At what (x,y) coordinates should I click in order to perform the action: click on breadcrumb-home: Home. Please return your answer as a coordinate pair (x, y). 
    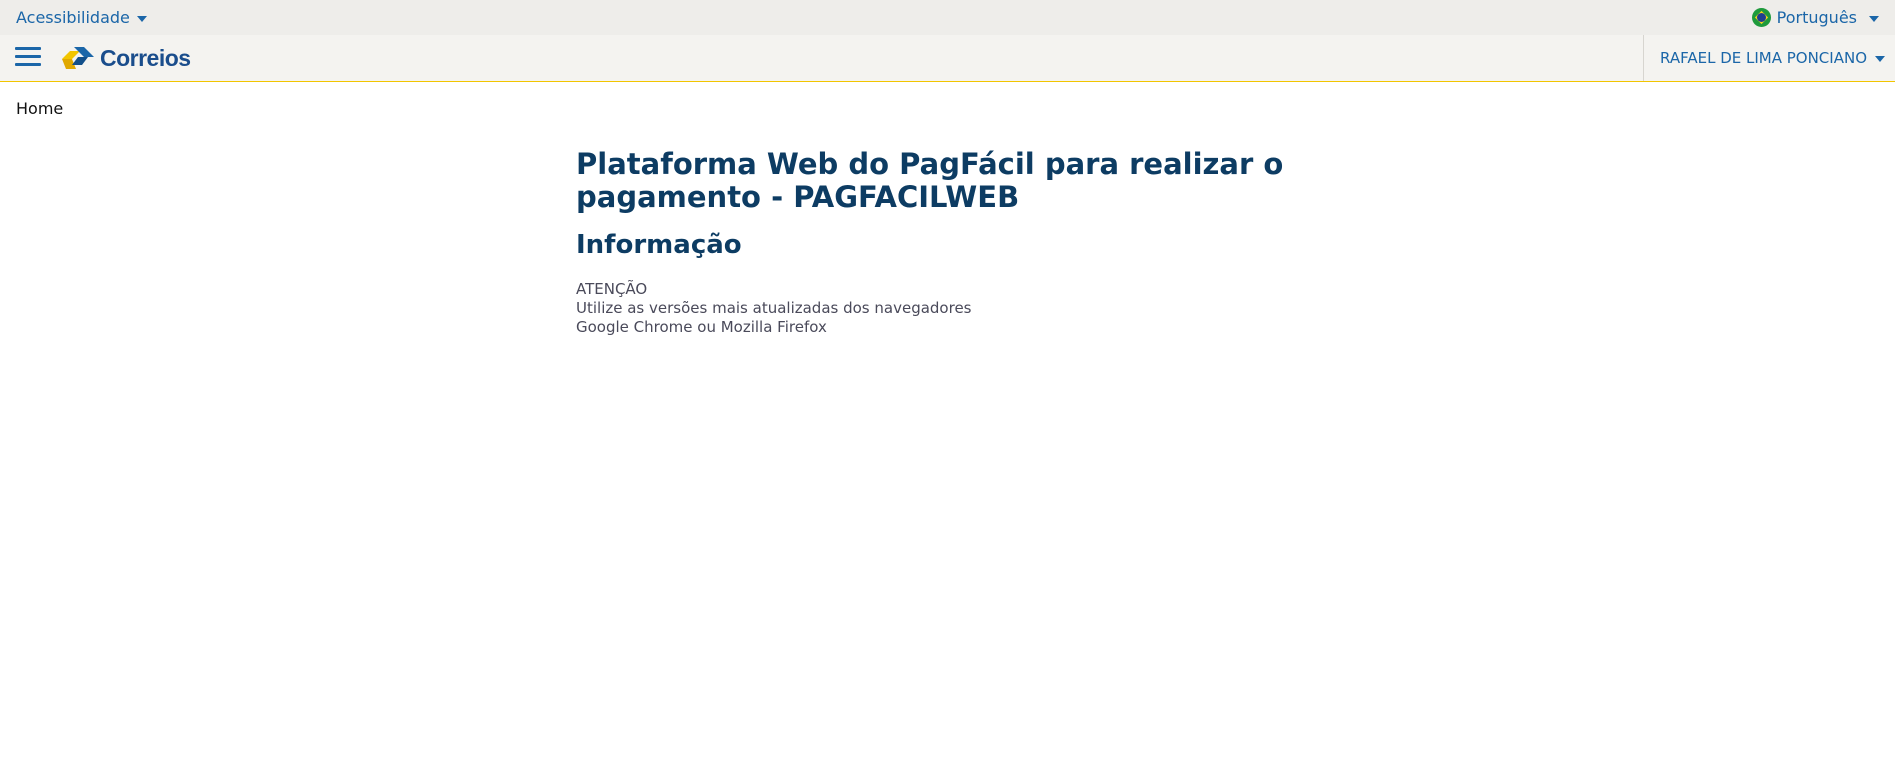
    Looking at the image, I should click on (39, 108).